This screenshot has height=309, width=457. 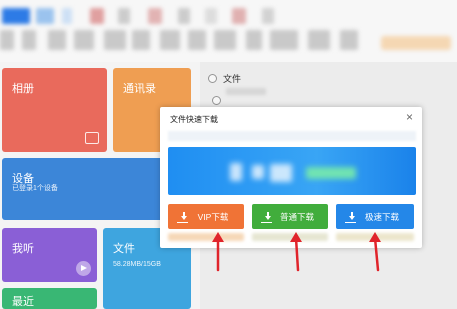 I want to click on vip-download-label: VIP下载, so click(x=213, y=216).